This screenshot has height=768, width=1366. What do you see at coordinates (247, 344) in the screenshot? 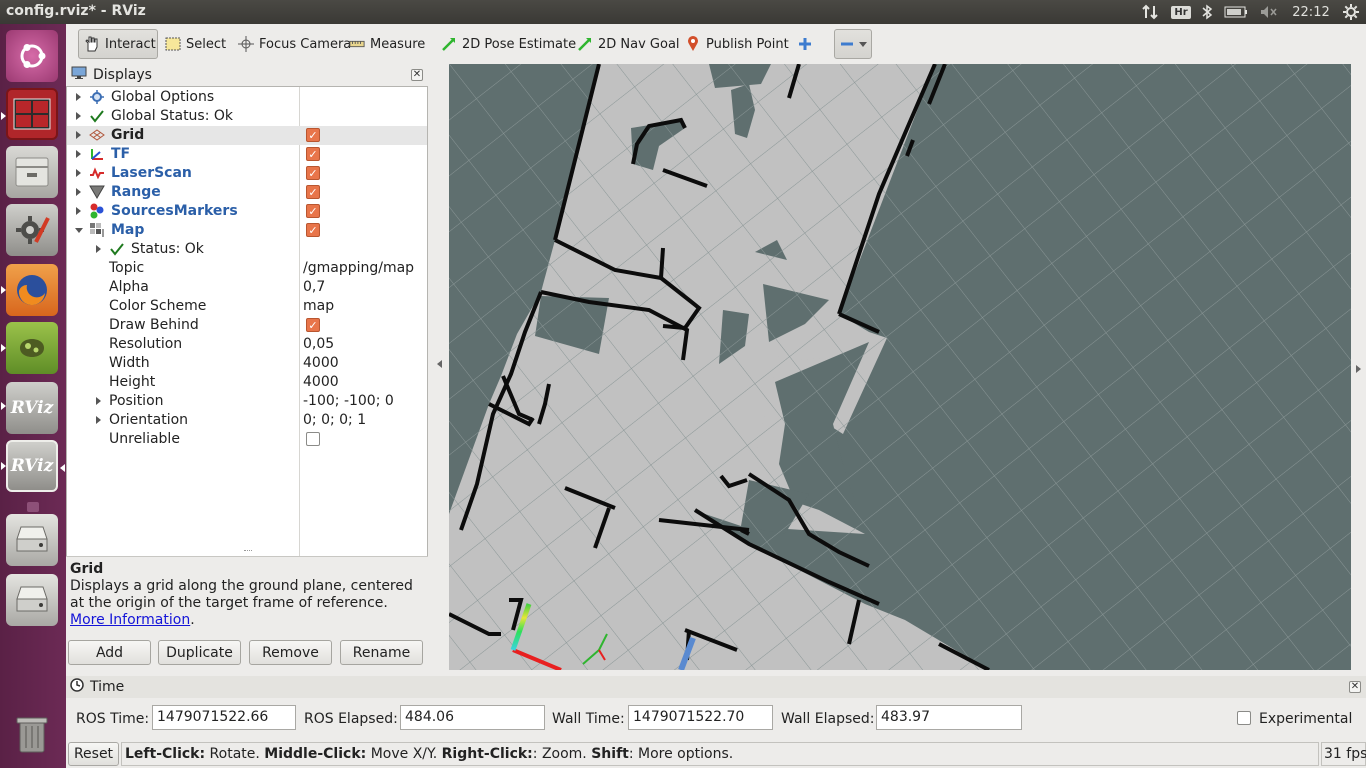
I see `tree-row-resolution: Resolution 0,05` at bounding box center [247, 344].